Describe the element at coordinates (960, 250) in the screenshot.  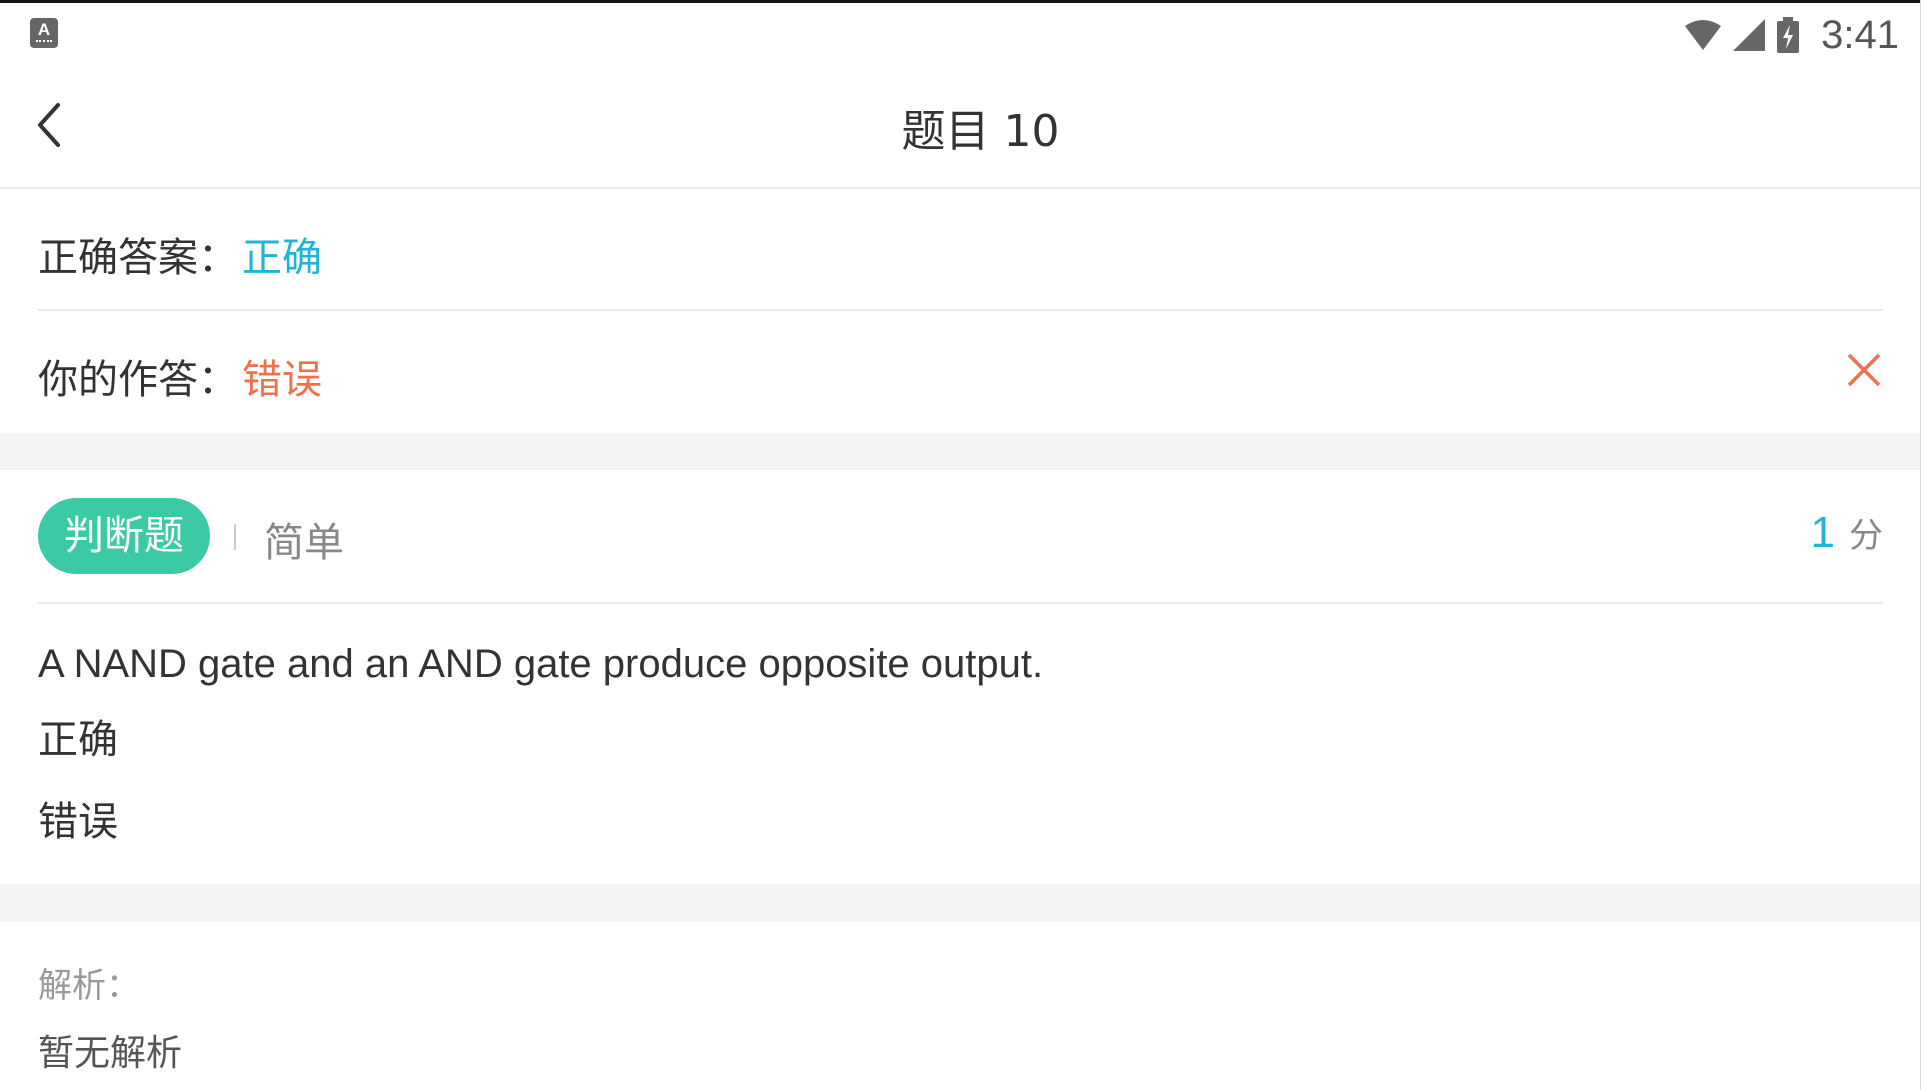
I see `correct-answer-row: 正确答案： 正确` at that location.